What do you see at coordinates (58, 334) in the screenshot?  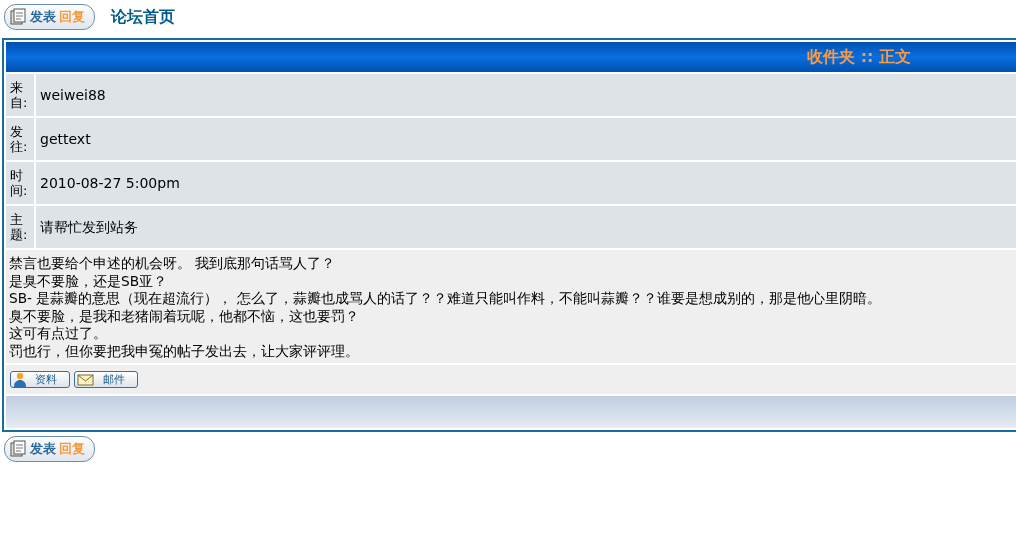 I see `message-line: 这可有点过了。` at bounding box center [58, 334].